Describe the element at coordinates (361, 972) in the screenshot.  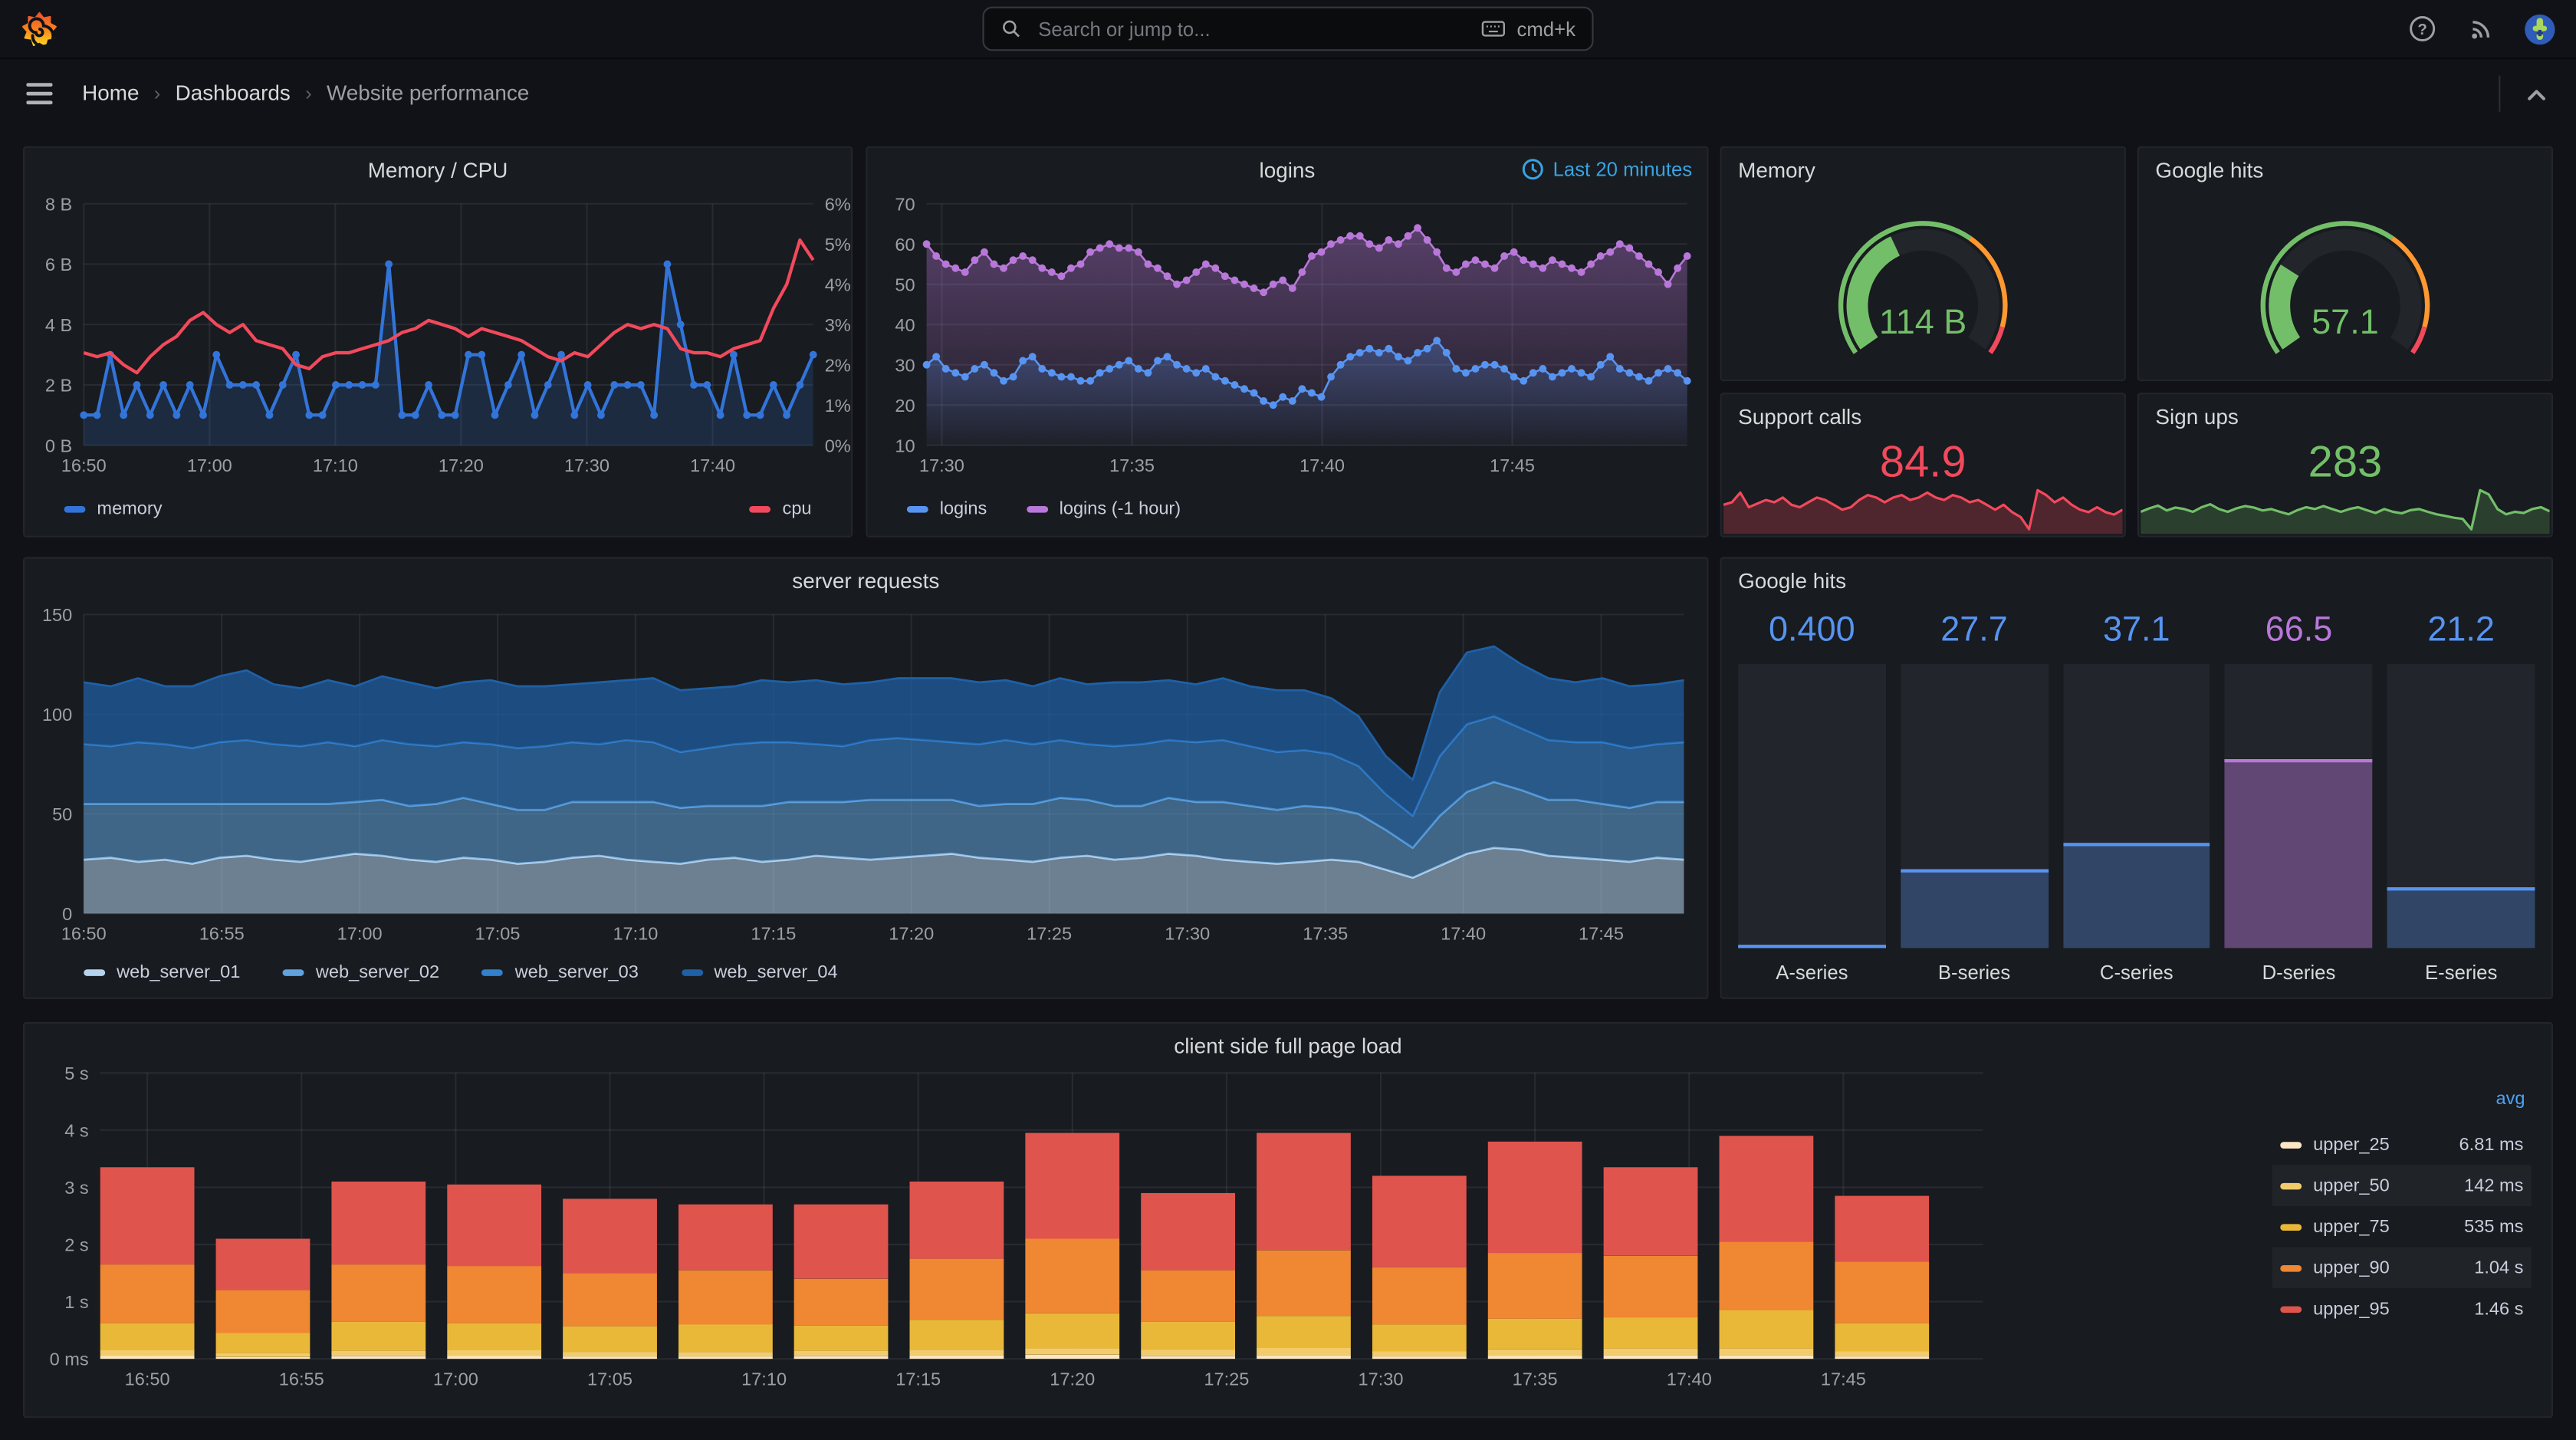
I see `legend-item-web_server_02: web_server_02` at that location.